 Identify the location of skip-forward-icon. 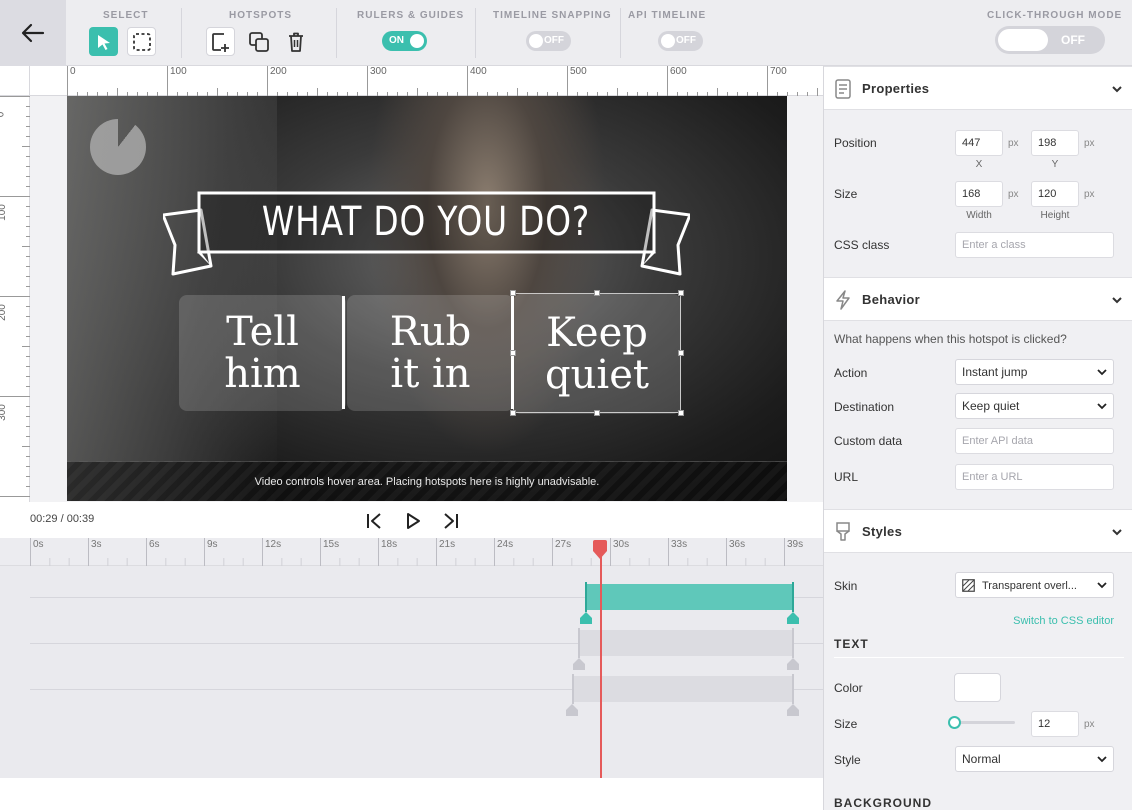
(451, 521).